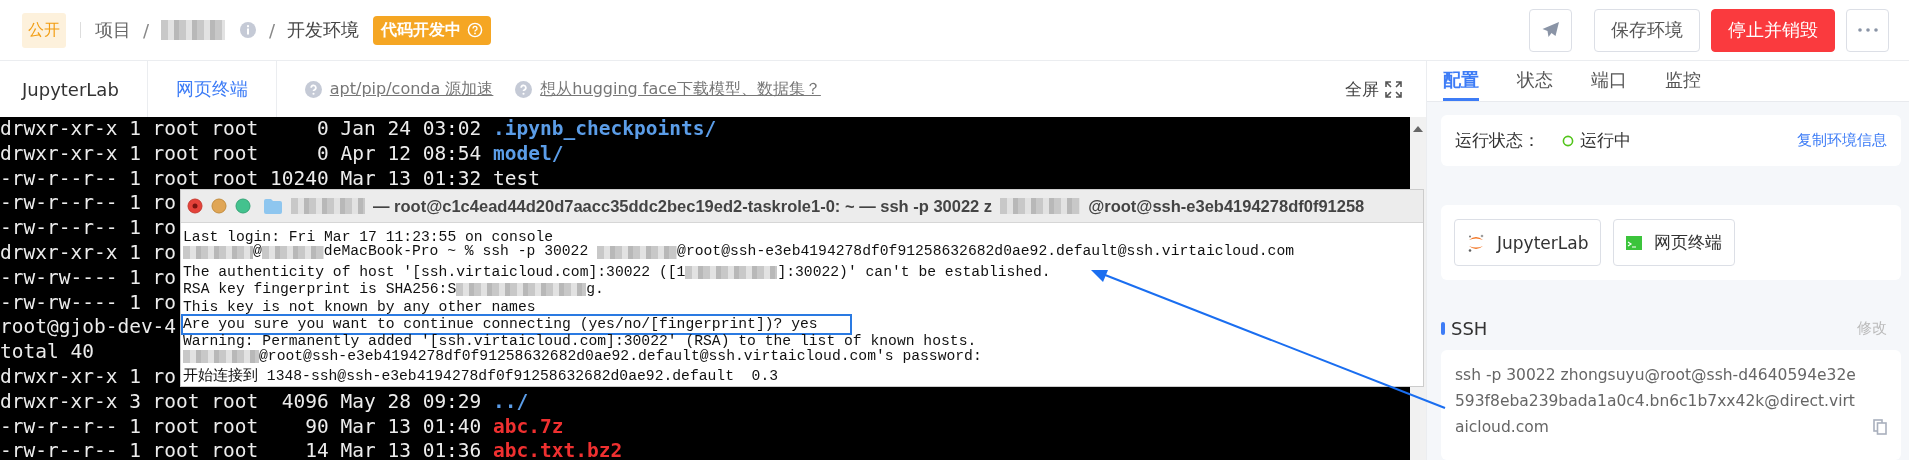 The width and height of the screenshot is (1909, 460). I want to click on more-icon, so click(1867, 30).